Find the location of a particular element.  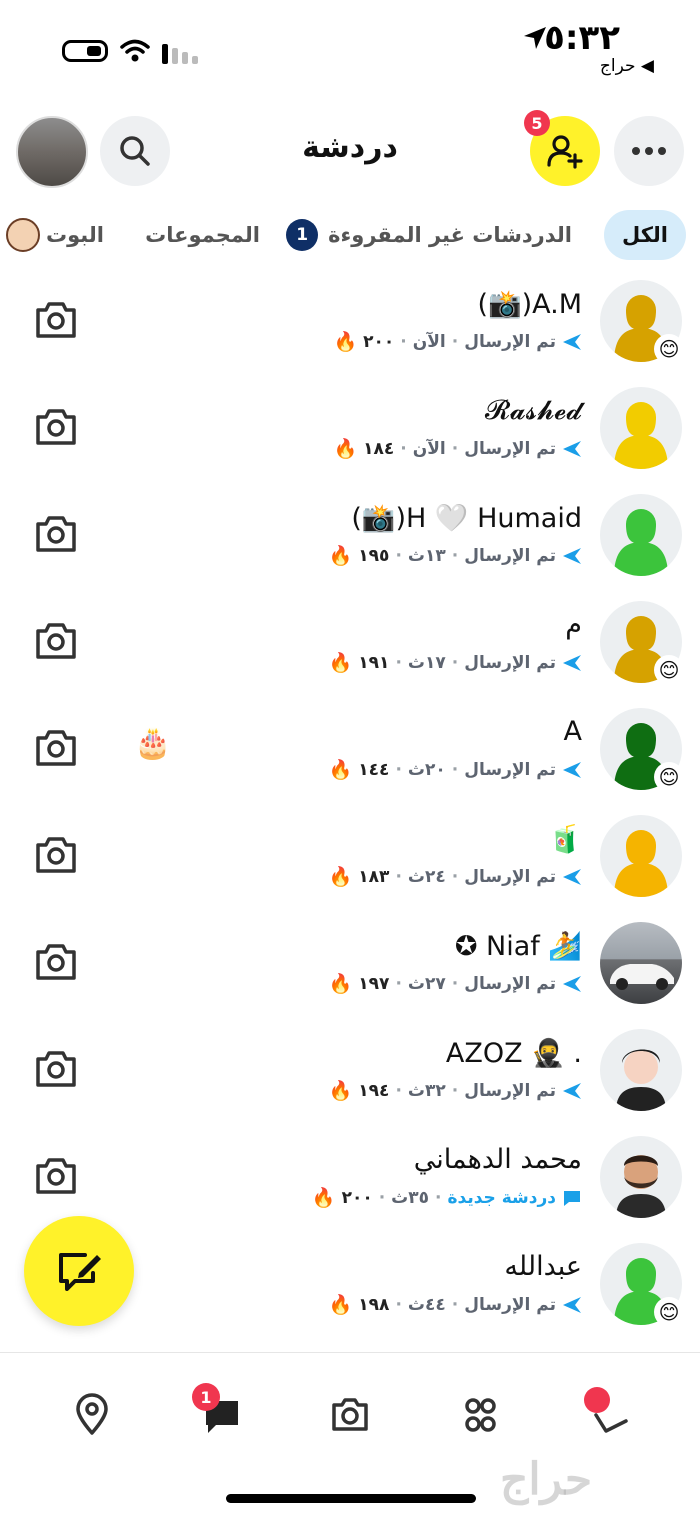

chat-time: الآن is located at coordinates (429, 448).